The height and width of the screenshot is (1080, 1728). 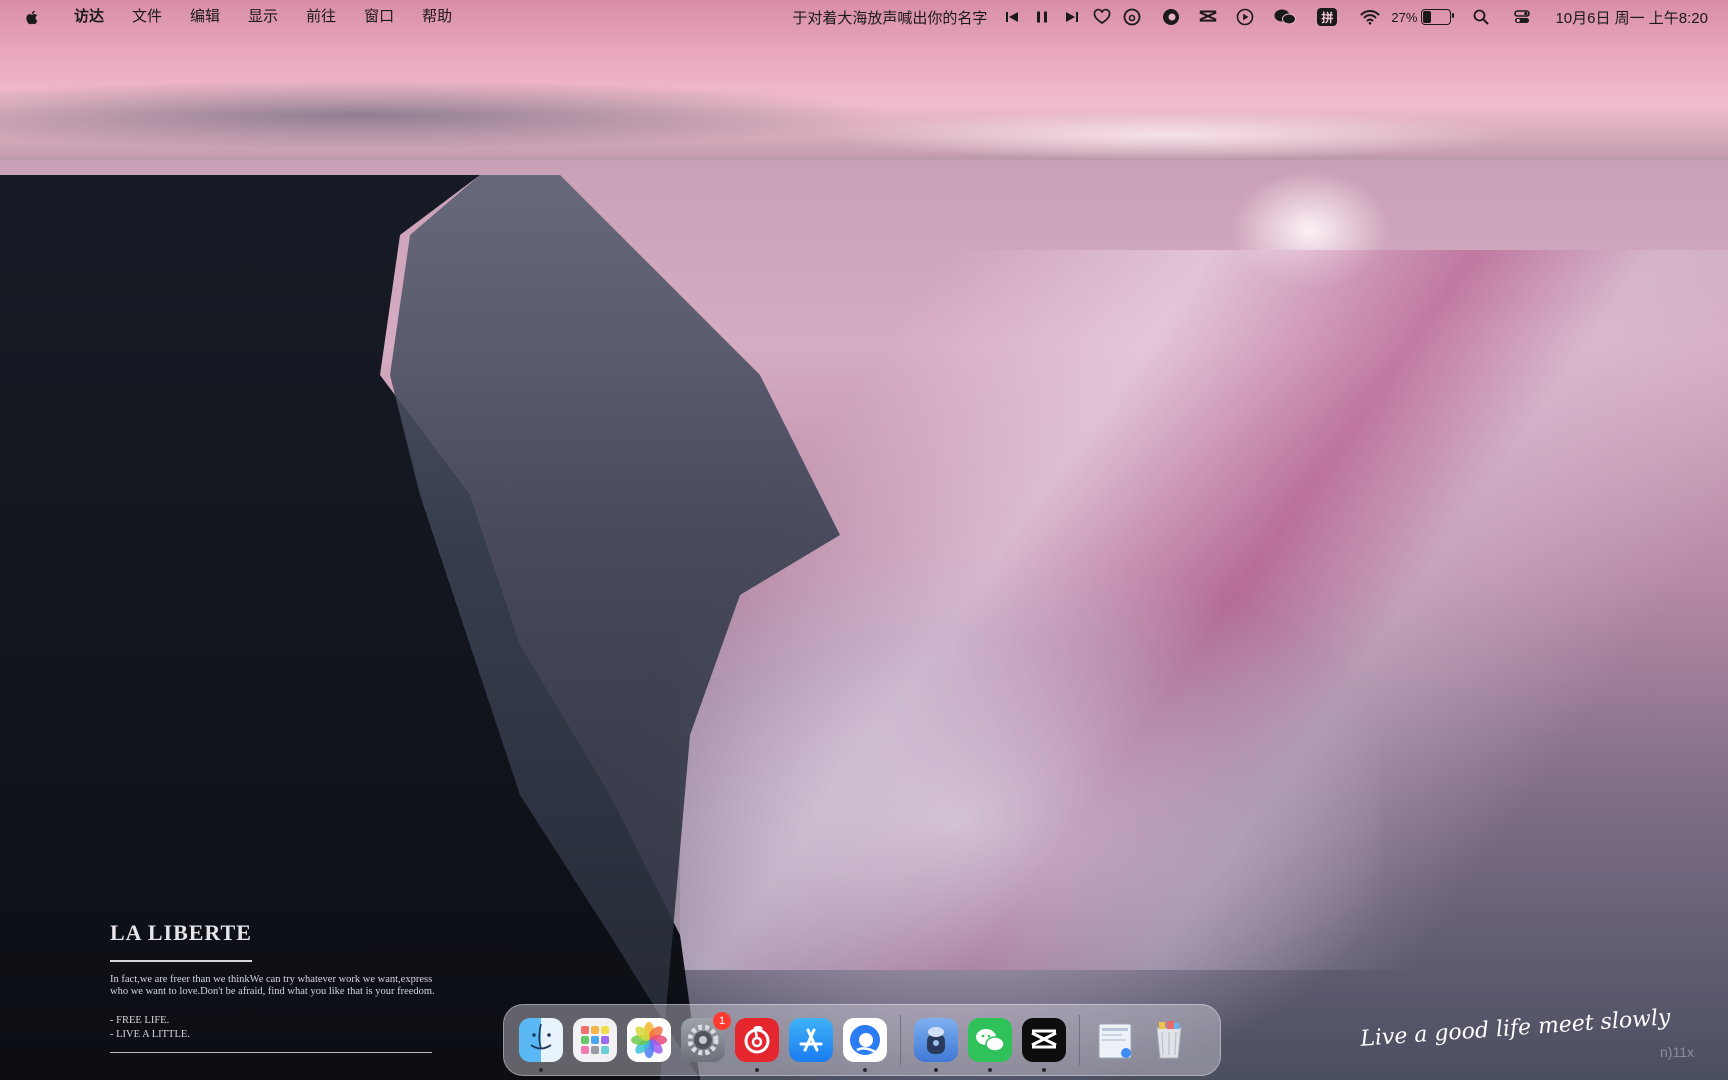 I want to click on wechat-menubar-icon, so click(x=1285, y=17).